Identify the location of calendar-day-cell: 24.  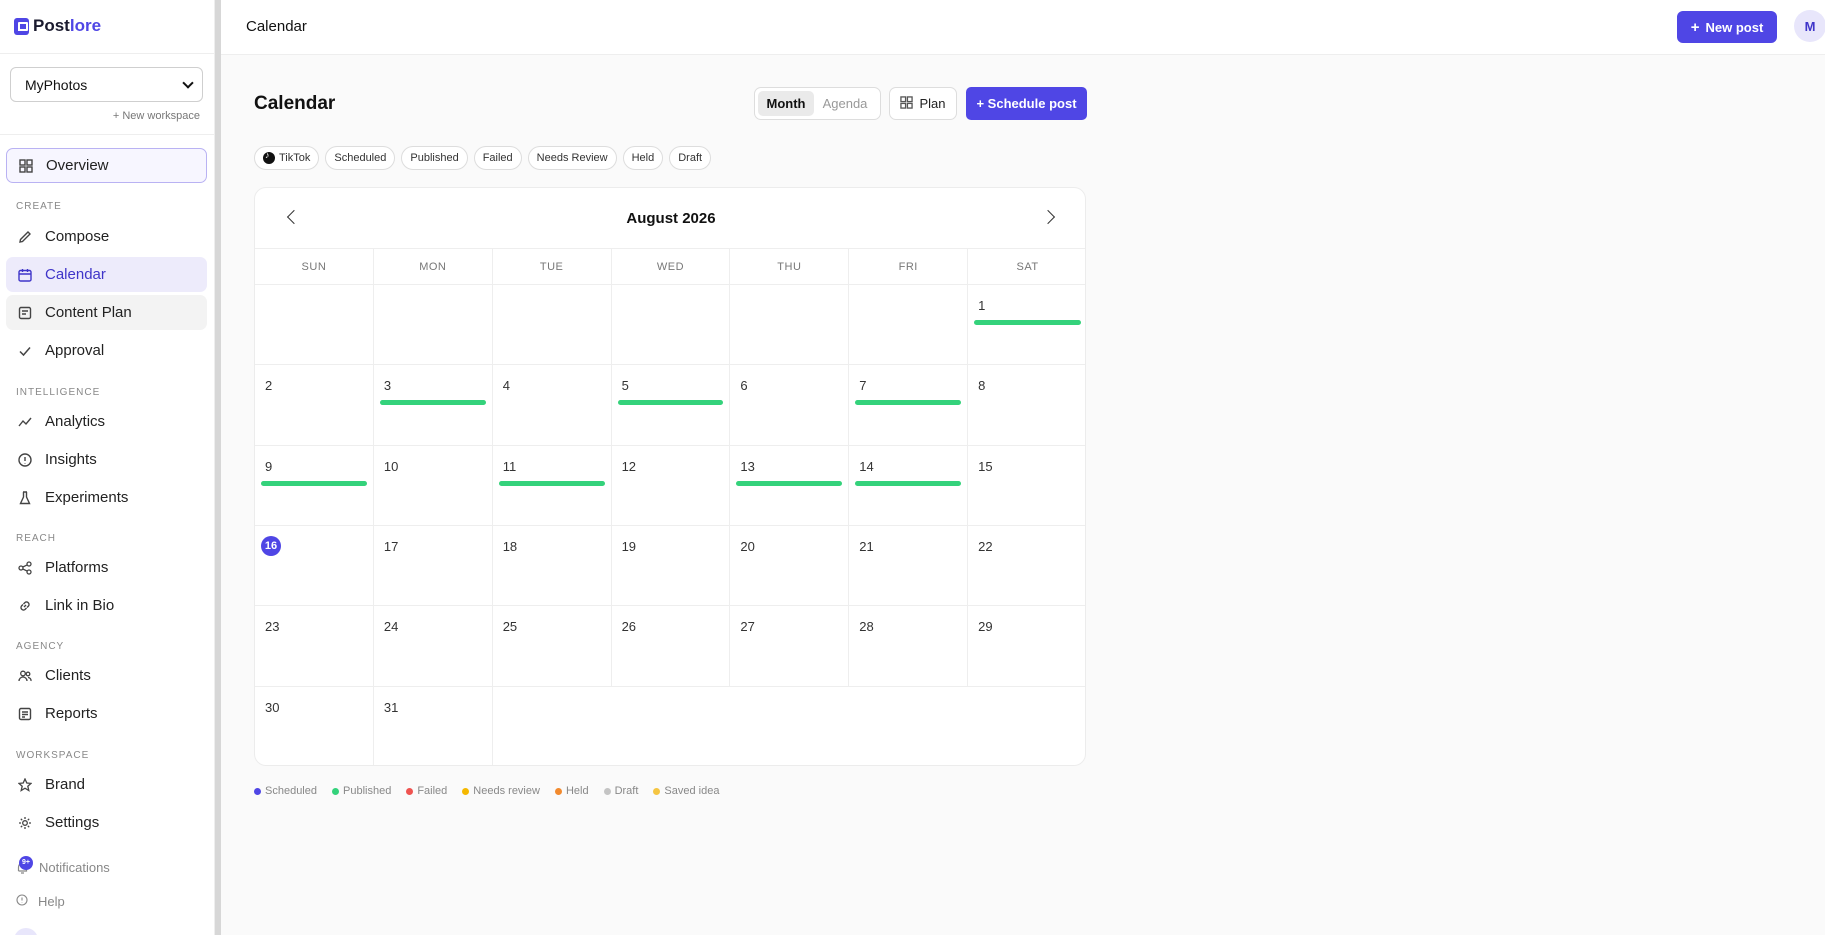
(433, 646).